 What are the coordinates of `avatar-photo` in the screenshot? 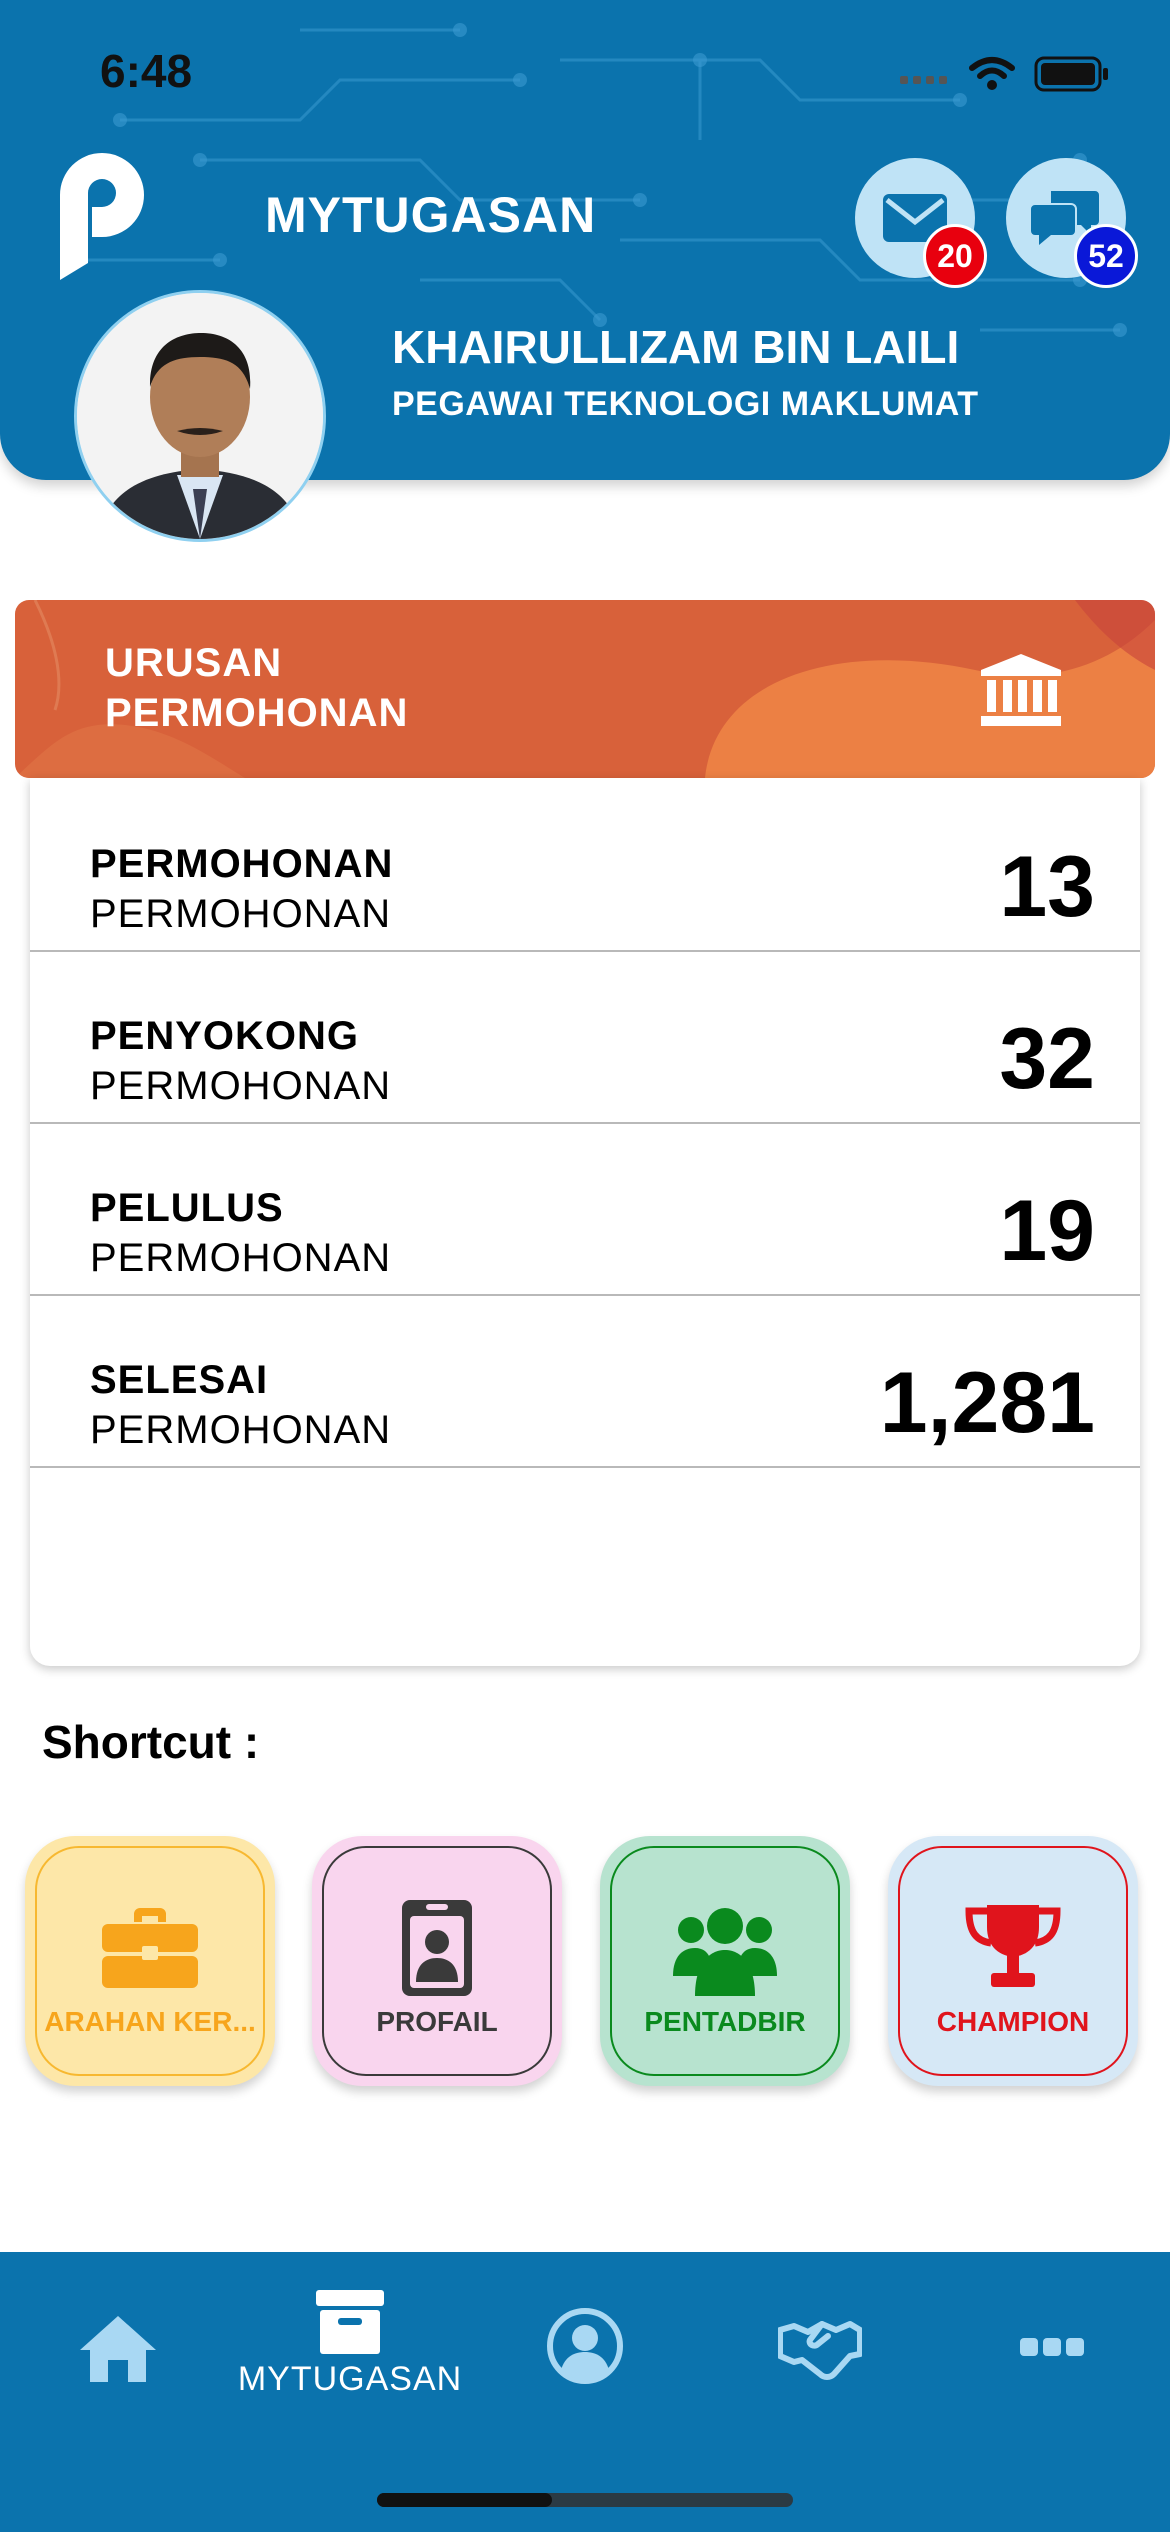 It's located at (200, 416).